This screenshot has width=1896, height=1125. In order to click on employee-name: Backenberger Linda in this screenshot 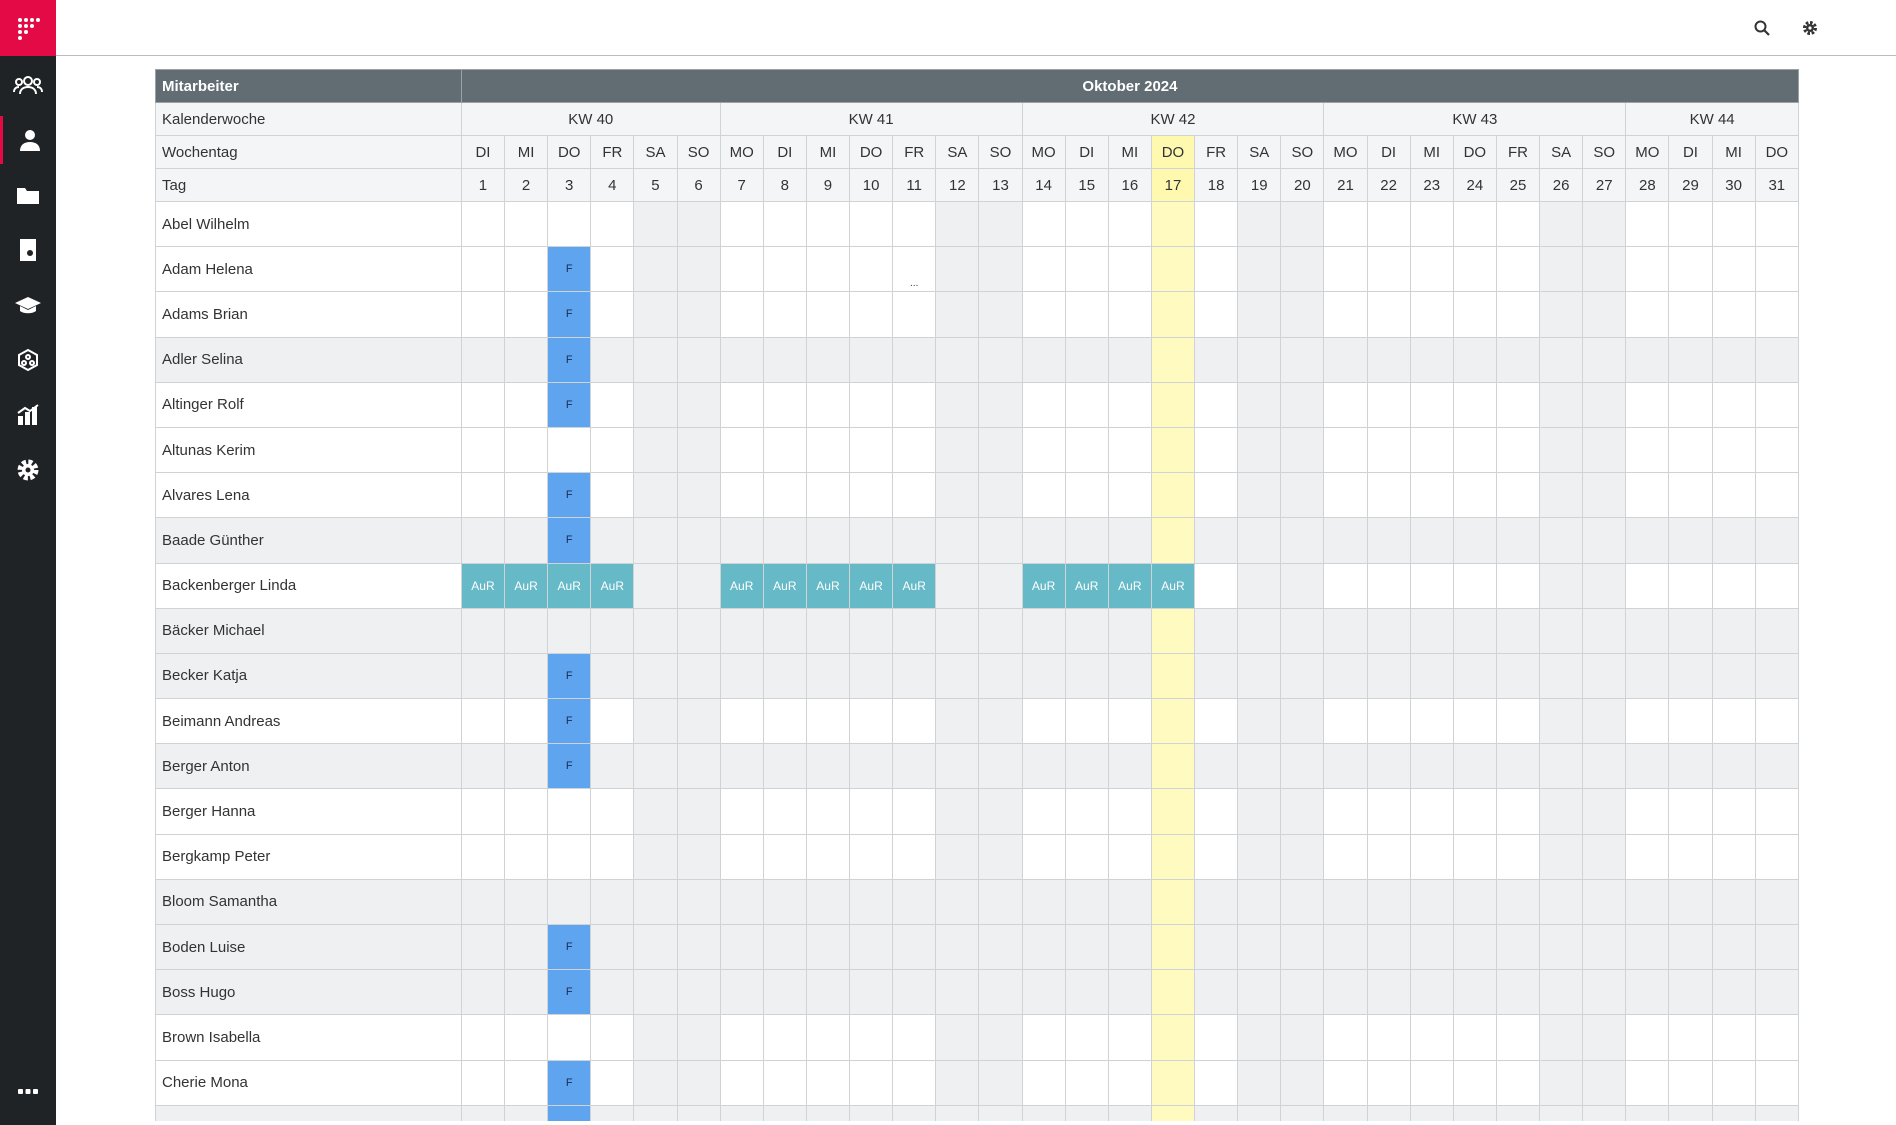, I will do `click(308, 585)`.